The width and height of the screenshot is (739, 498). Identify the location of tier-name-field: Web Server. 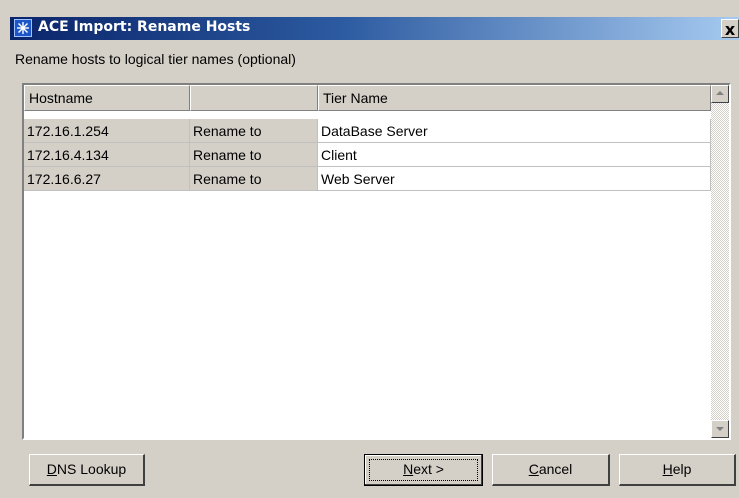
(514, 179).